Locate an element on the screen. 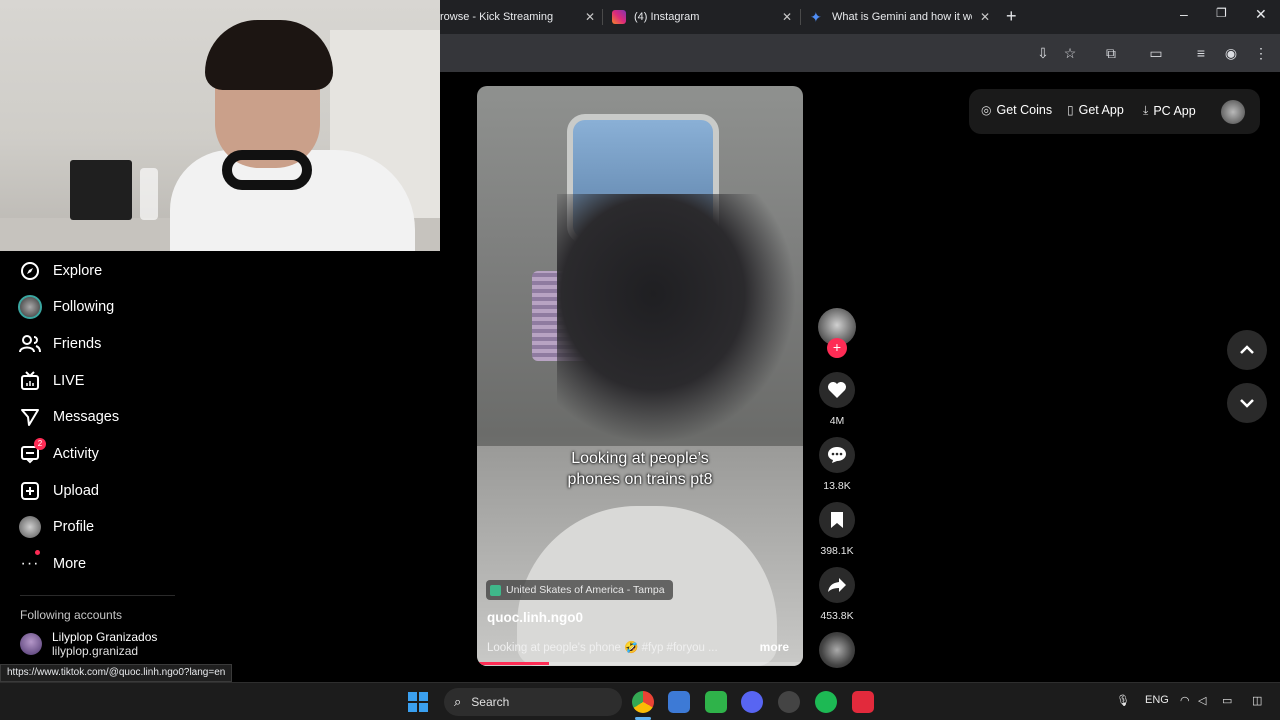 Image resolution: width=1280 pixels, height=720 pixels. caption-line: Looking at people’s is located at coordinates (640, 458).